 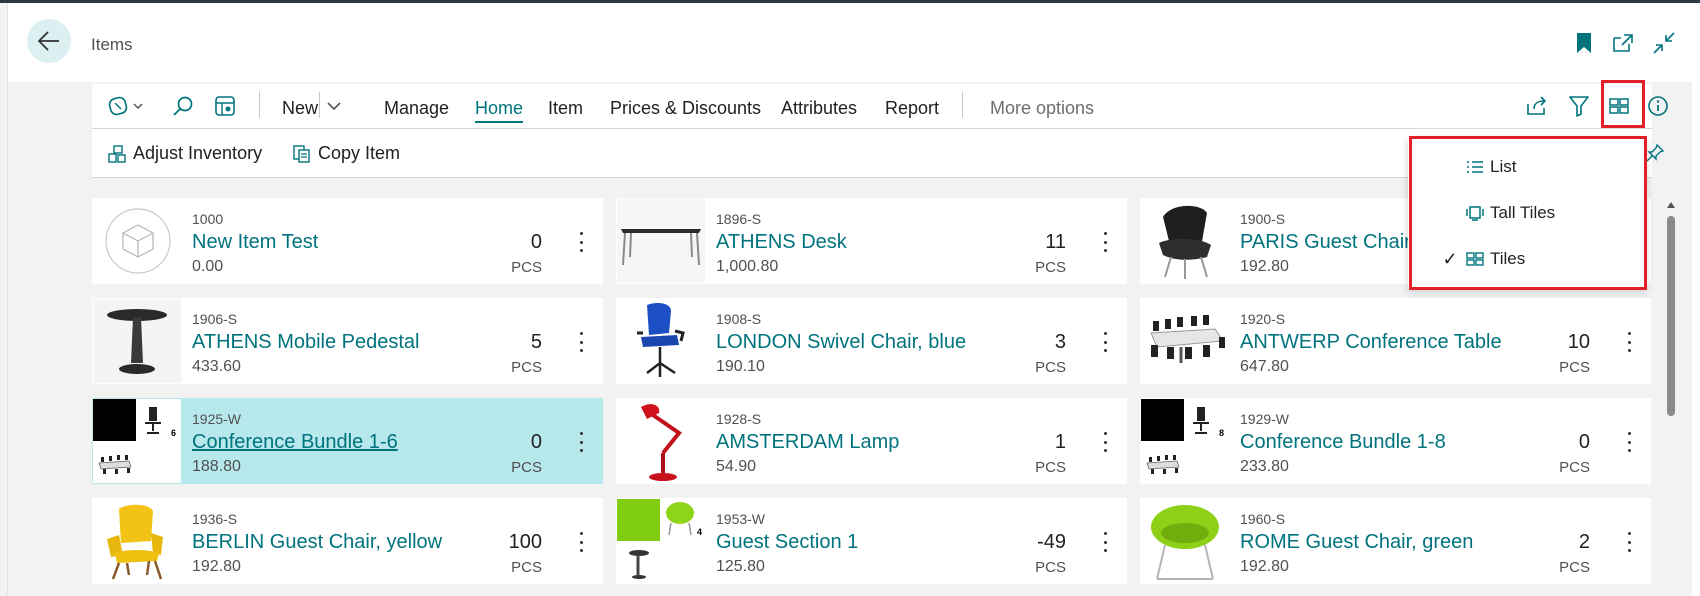 What do you see at coordinates (215, 519) in the screenshot?
I see `item-number: 1936-S` at bounding box center [215, 519].